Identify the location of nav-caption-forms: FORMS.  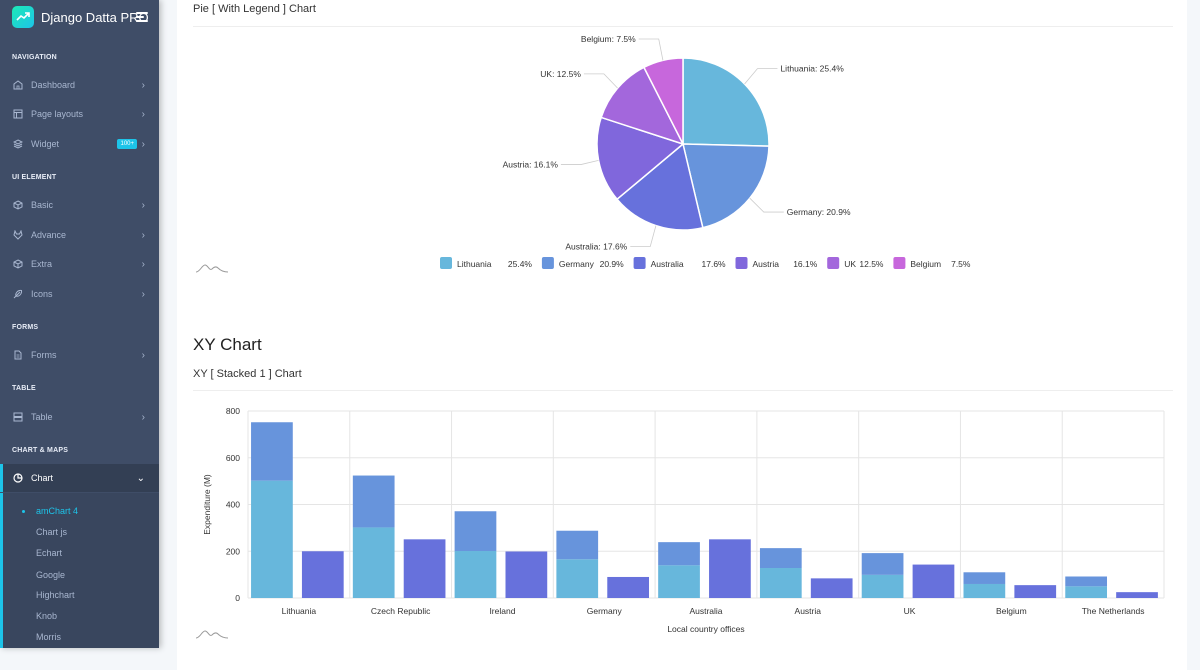
(25, 327).